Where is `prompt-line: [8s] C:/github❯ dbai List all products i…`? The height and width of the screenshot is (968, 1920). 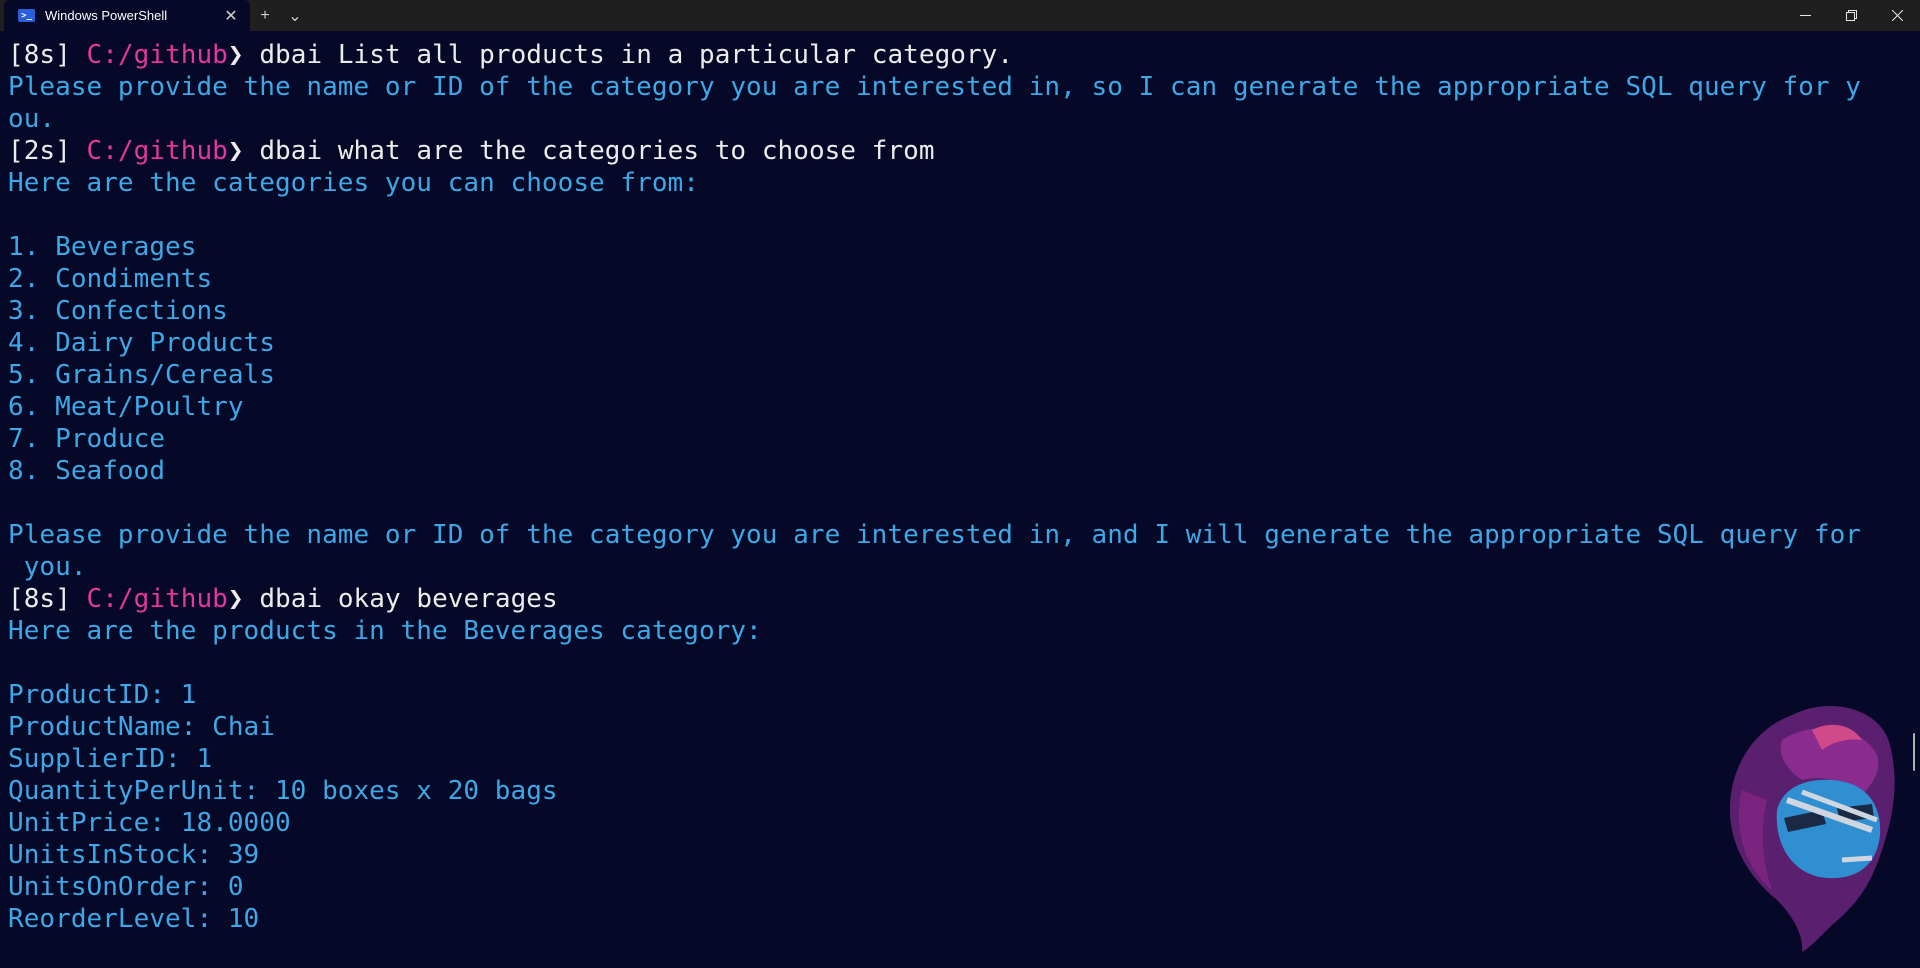
prompt-line: [8s] C:/github❯ dbai List all products i… is located at coordinates (960, 55).